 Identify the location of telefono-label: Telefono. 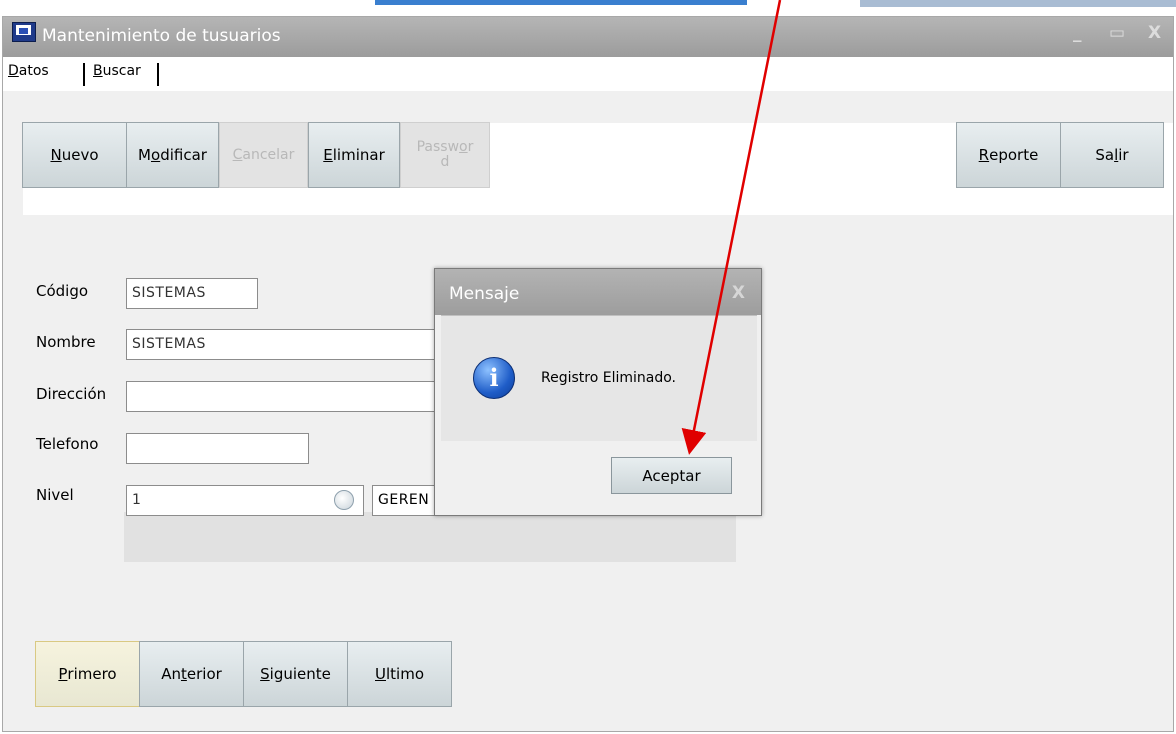
(67, 444).